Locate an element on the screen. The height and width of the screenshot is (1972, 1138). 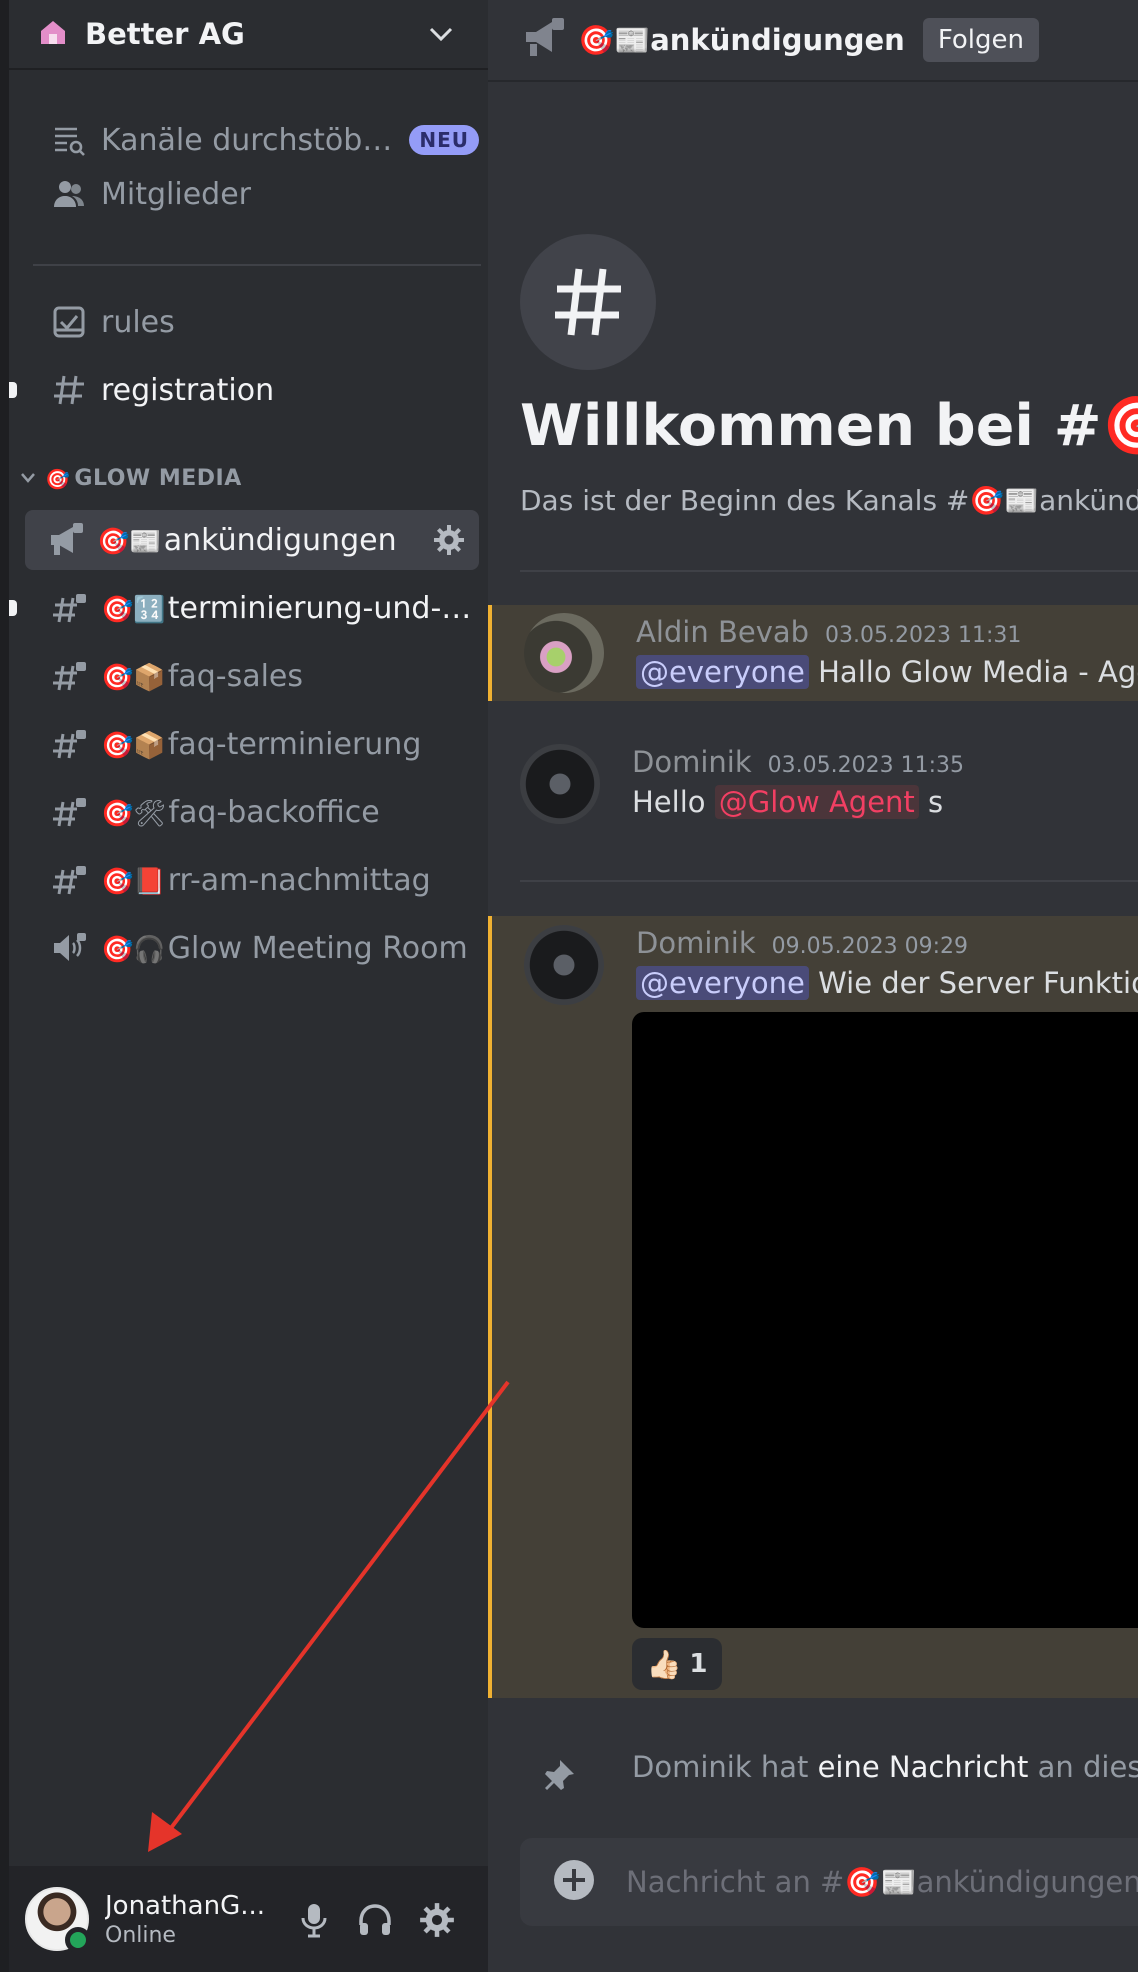
server-header: Better AG is located at coordinates (248, 35).